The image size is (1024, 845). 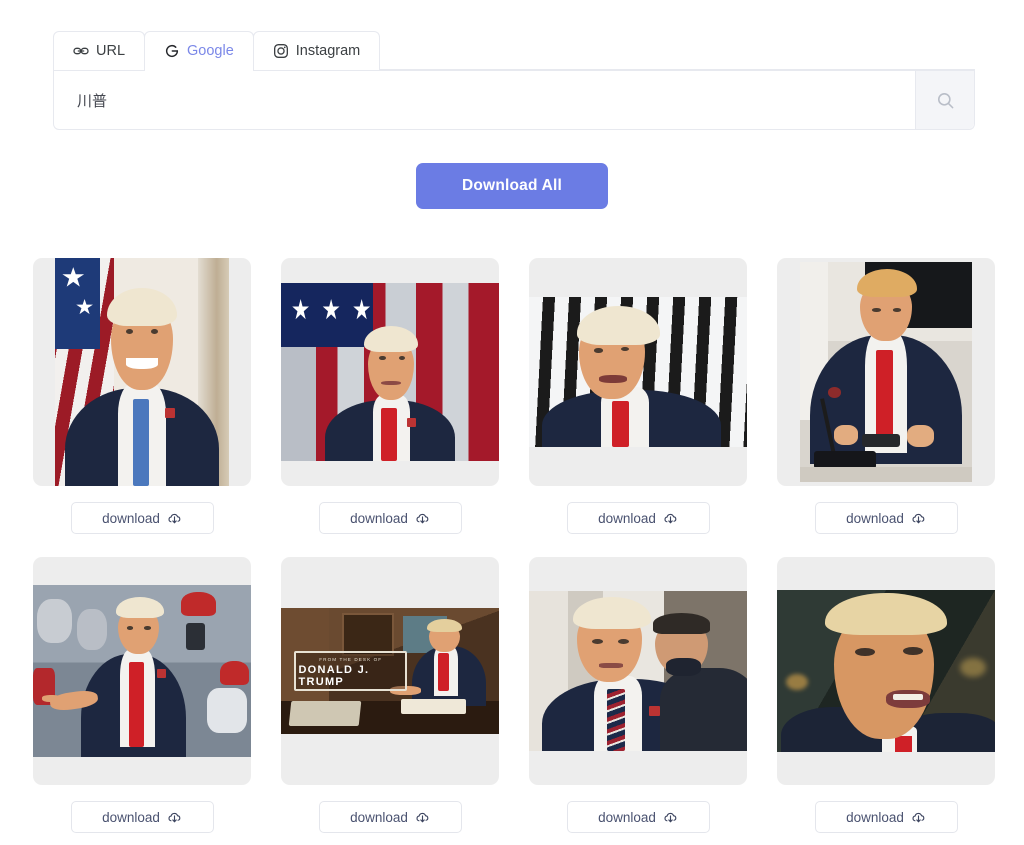 I want to click on tab-google: Google, so click(x=199, y=51).